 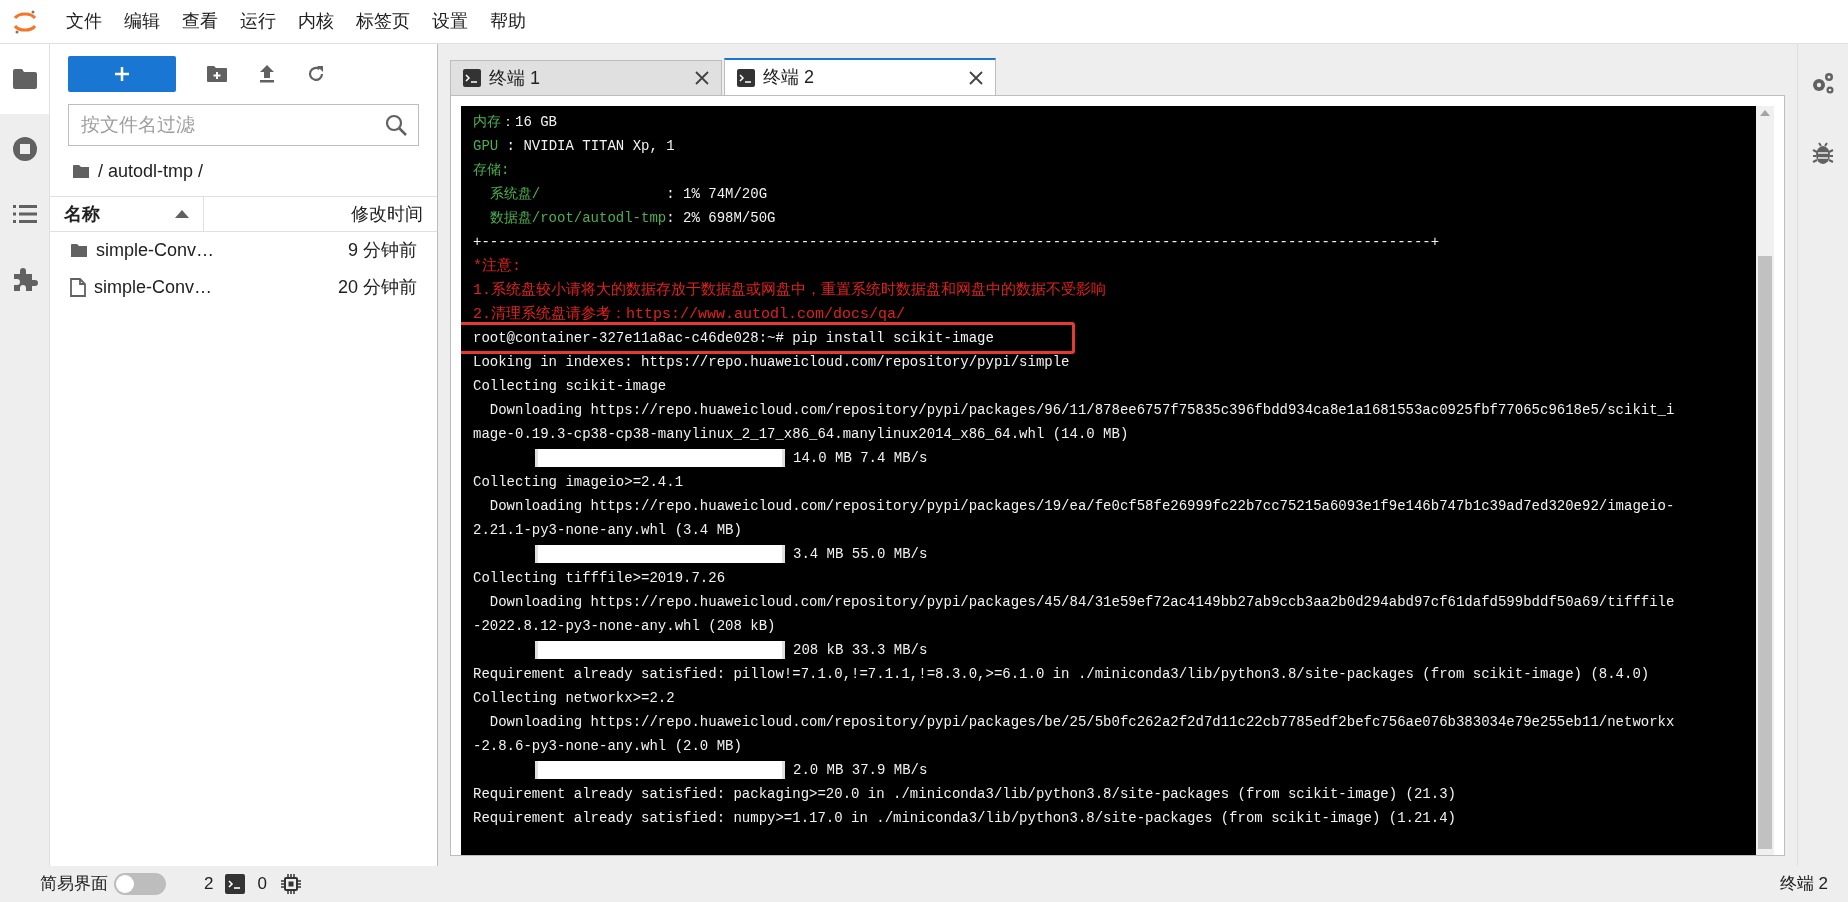 I want to click on list-icon, so click(x=24, y=214).